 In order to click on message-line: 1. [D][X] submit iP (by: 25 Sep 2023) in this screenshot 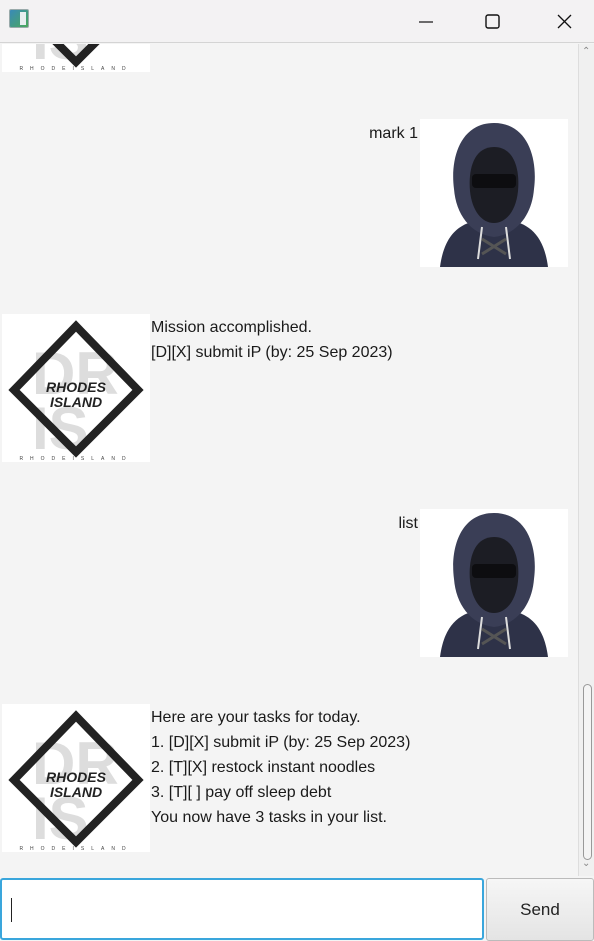, I will do `click(281, 742)`.